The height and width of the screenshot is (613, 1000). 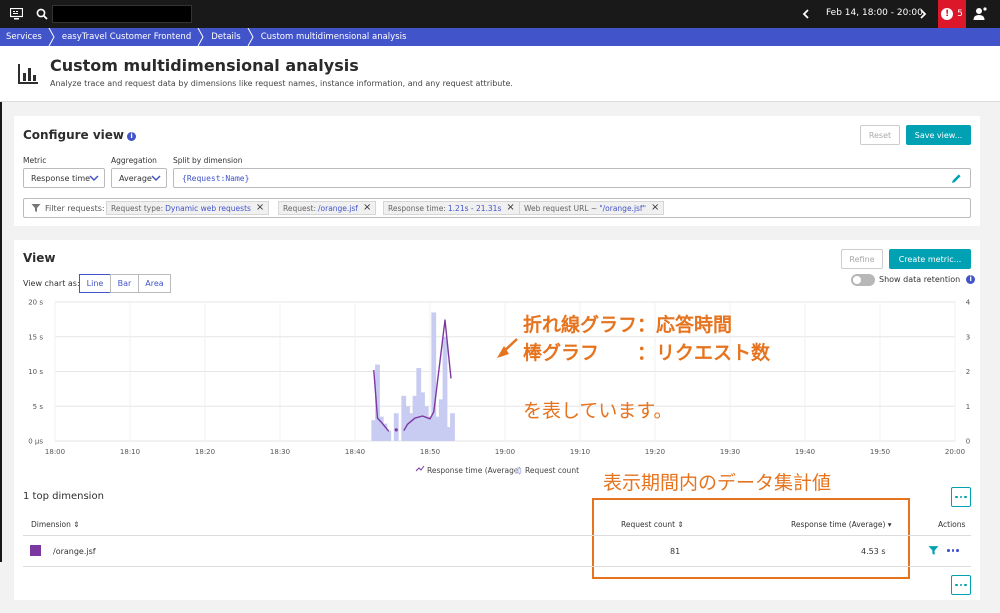 What do you see at coordinates (327, 208) in the screenshot?
I see `filter-chip-request: Request:/orange.jsf ×` at bounding box center [327, 208].